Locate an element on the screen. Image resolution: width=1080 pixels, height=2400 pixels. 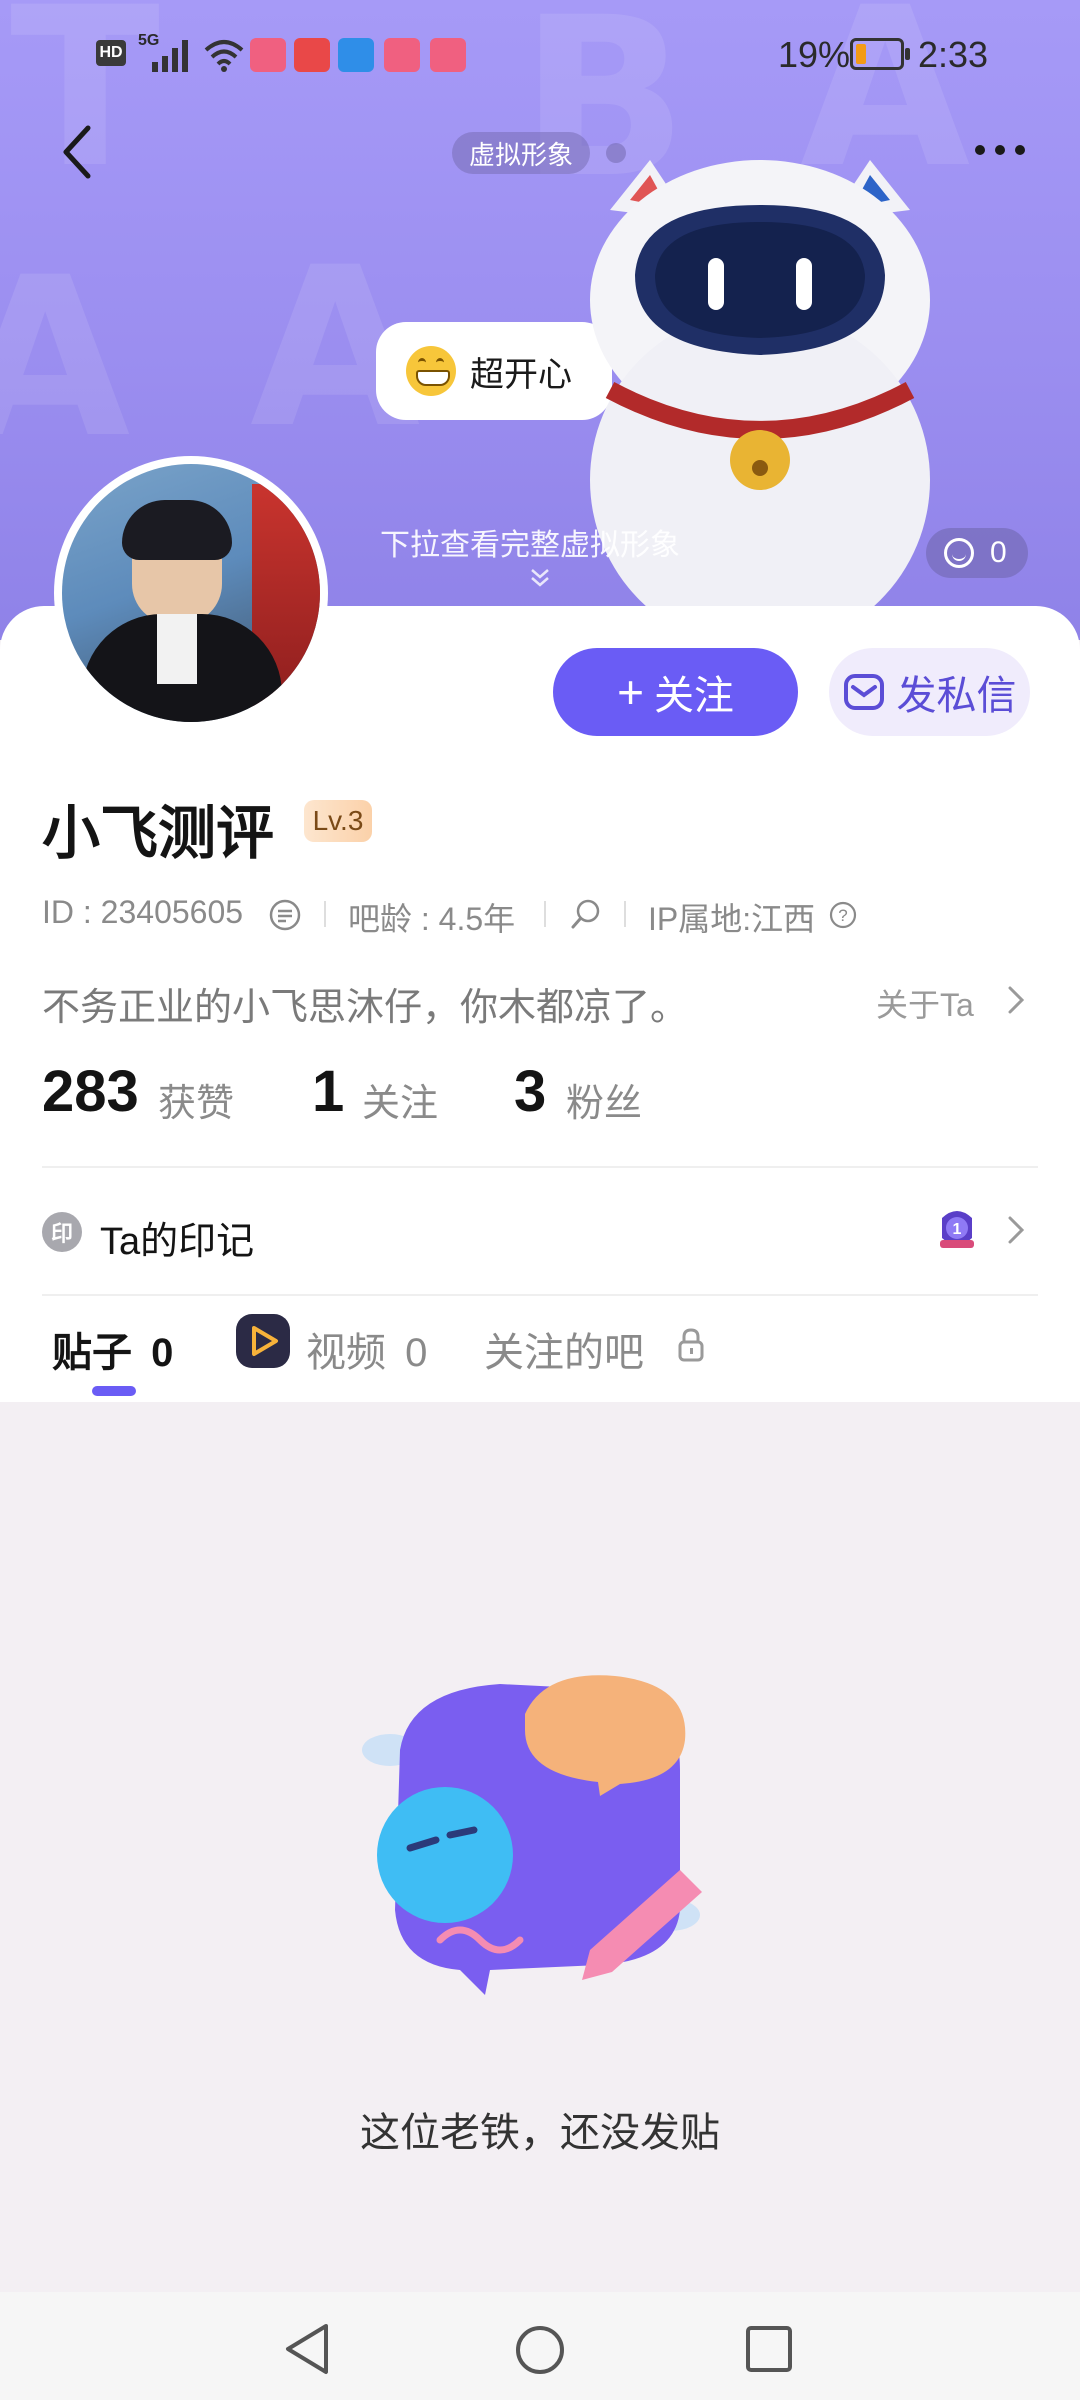
cloud-app-icon is located at coordinates (356, 55).